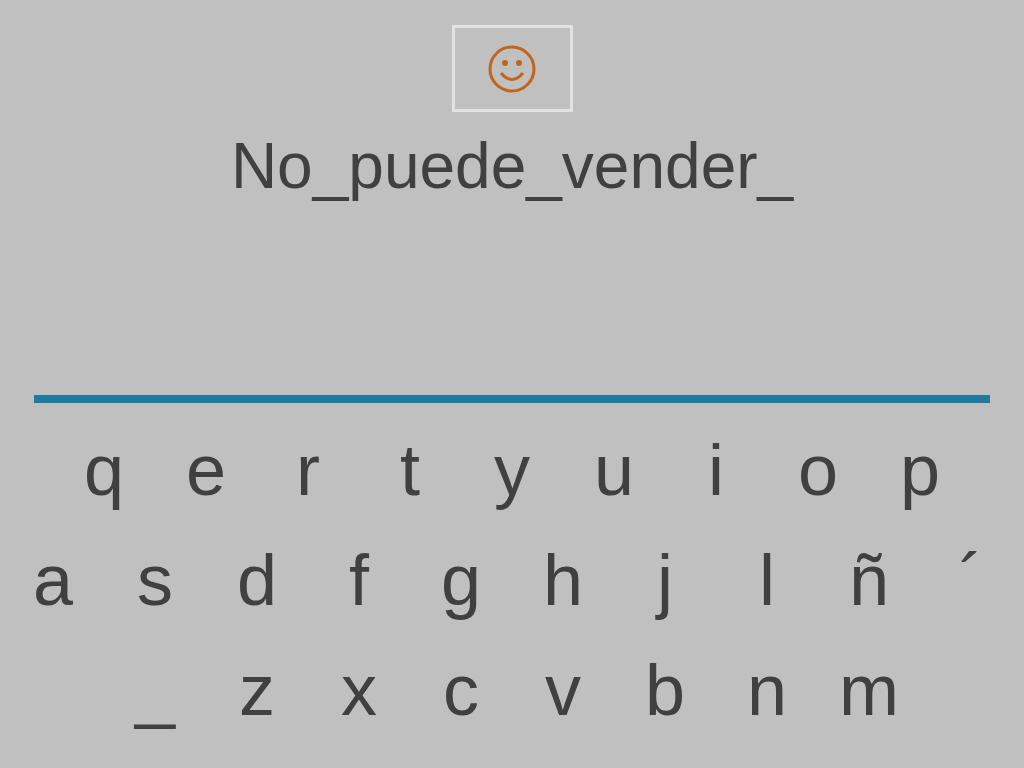 This screenshot has height=768, width=1024. What do you see at coordinates (206, 470) in the screenshot?
I see `key: e` at bounding box center [206, 470].